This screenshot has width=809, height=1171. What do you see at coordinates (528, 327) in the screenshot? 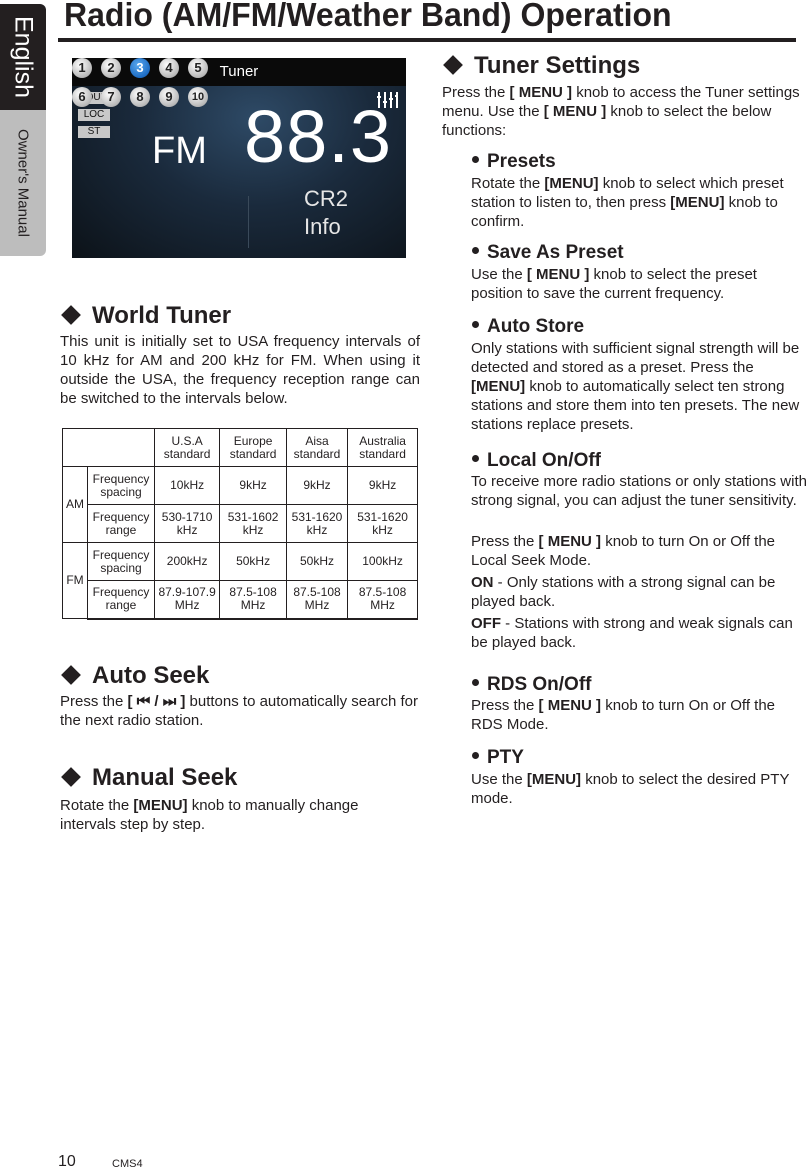
I see `auto-store-heading: Auto Store` at bounding box center [528, 327].